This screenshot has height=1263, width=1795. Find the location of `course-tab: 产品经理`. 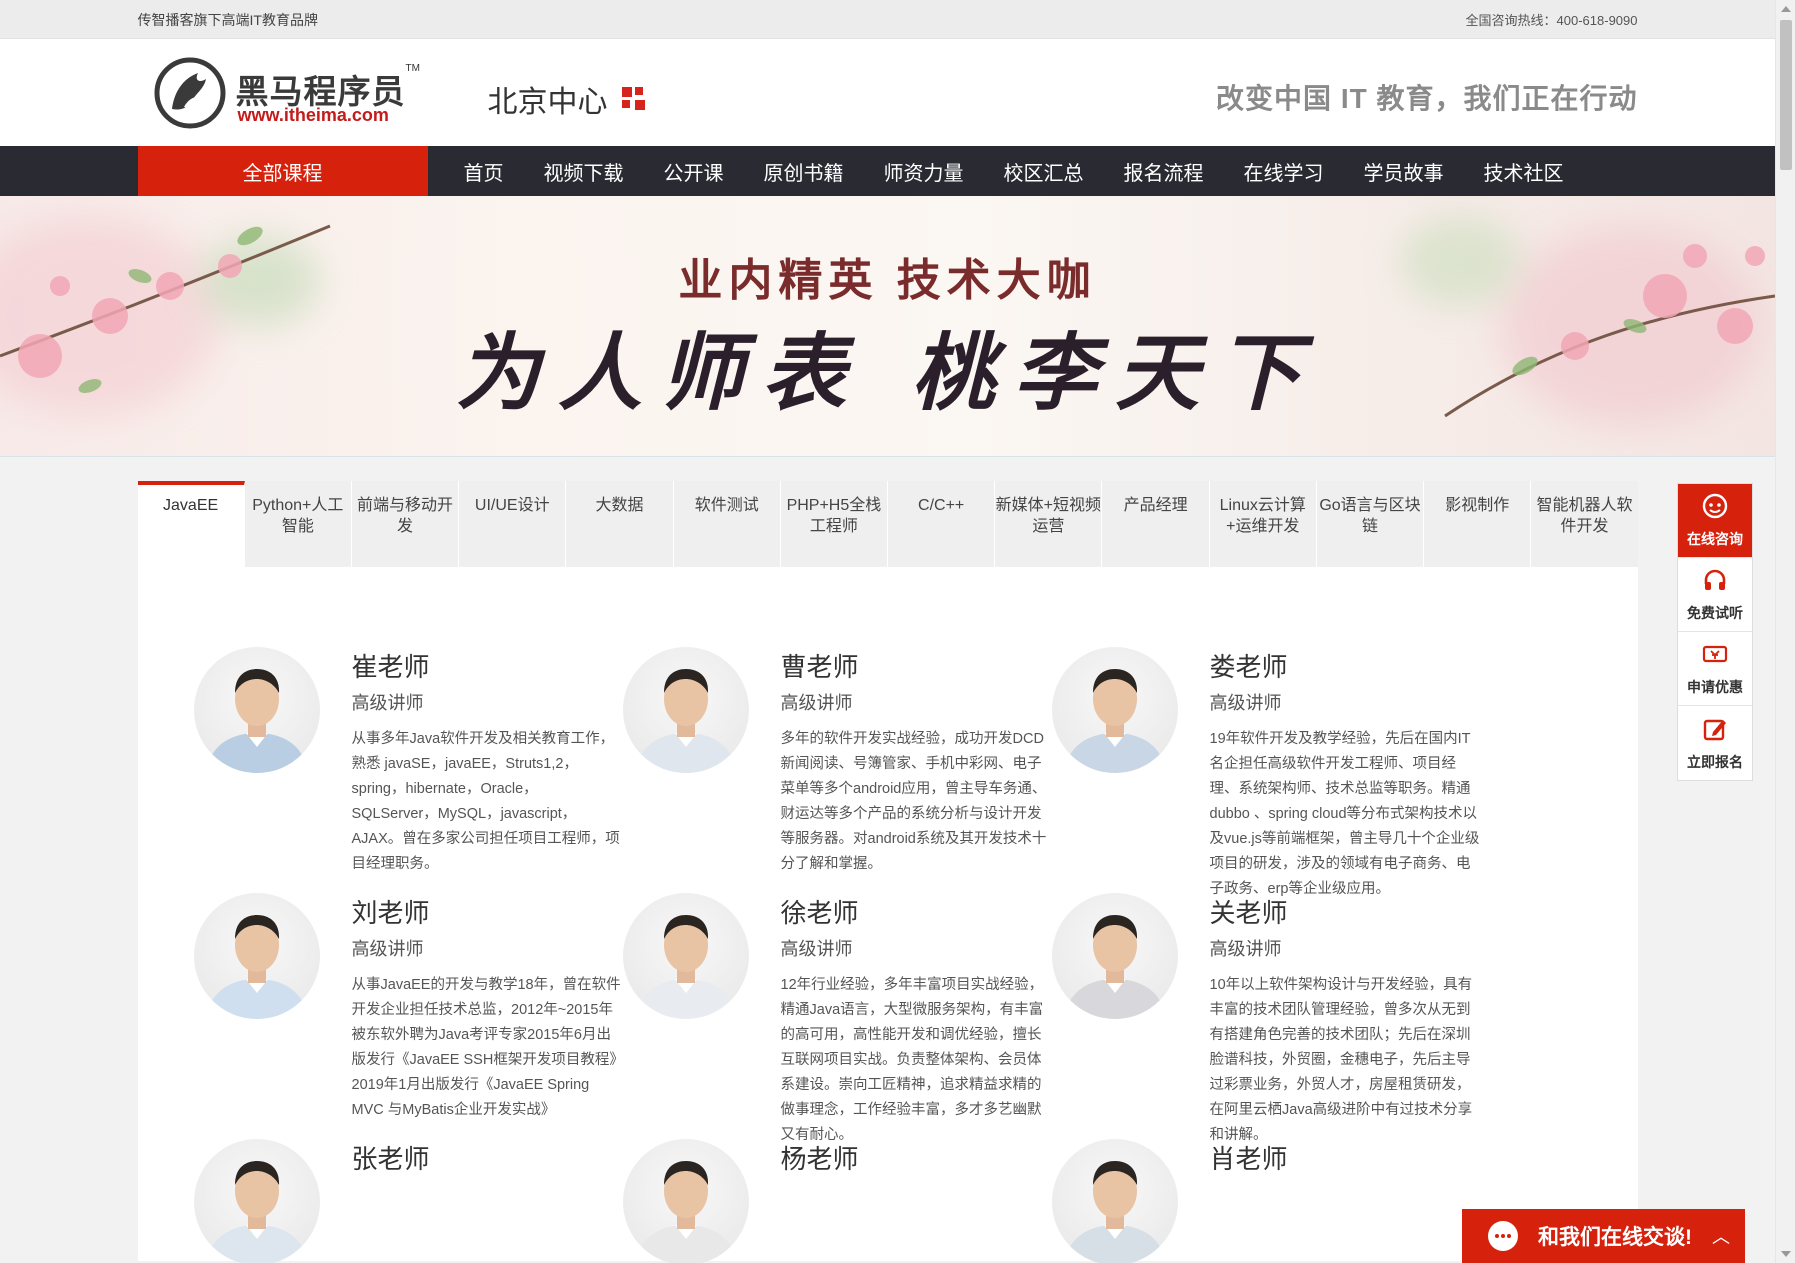

course-tab: 产品经理 is located at coordinates (1156, 524).